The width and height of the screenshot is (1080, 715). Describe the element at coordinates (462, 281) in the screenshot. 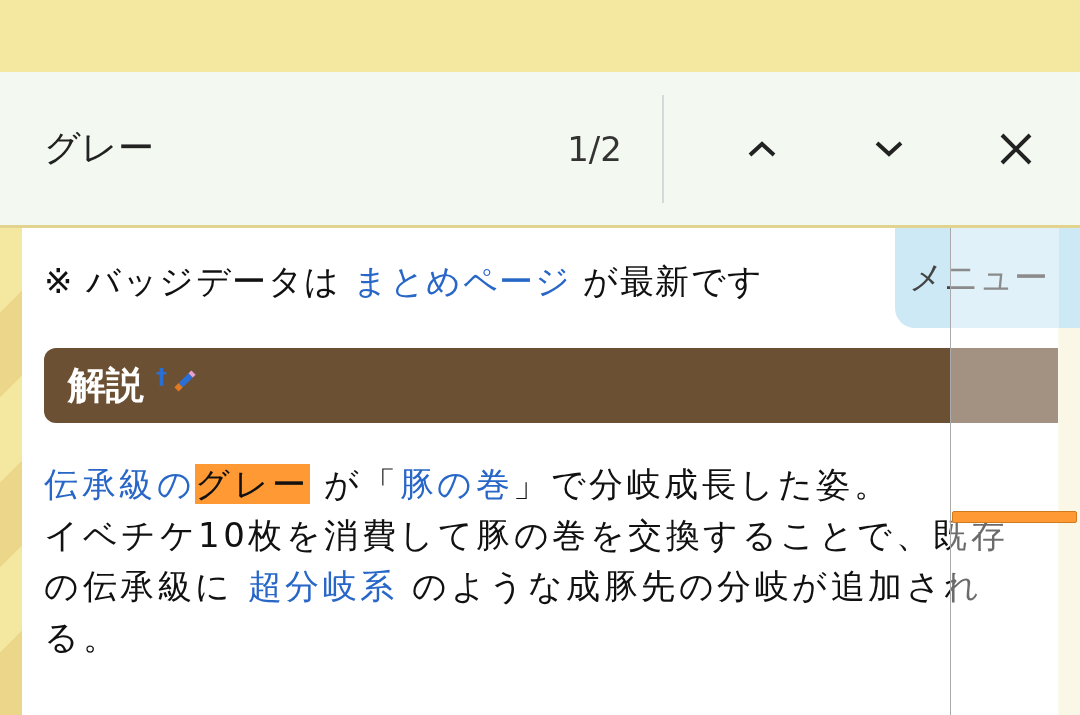

I see `summary-page-link: まとめページ` at that location.